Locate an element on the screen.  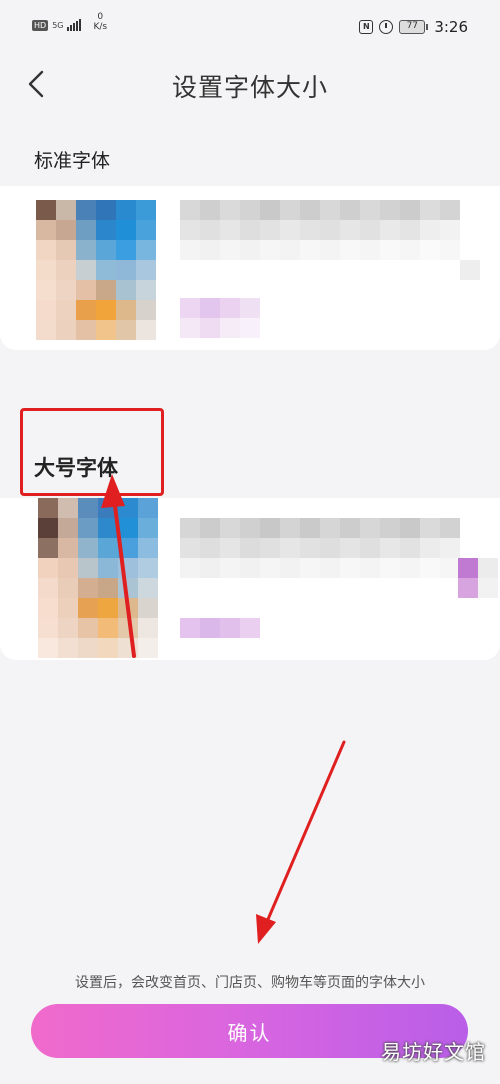
speed-value: 0 is located at coordinates (100, 17).